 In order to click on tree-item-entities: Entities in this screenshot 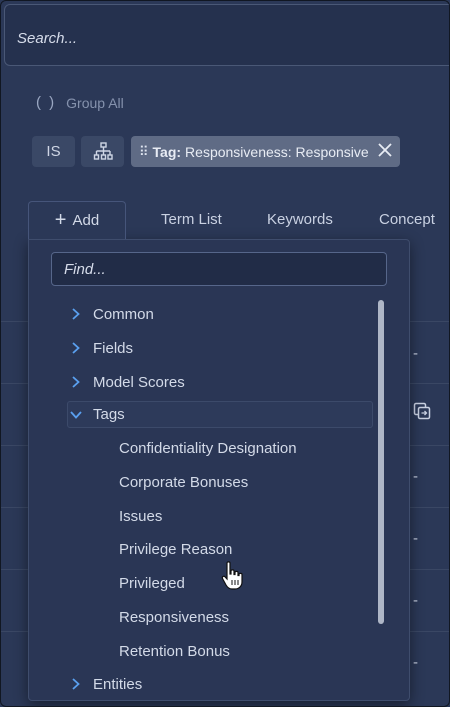, I will do `click(105, 684)`.